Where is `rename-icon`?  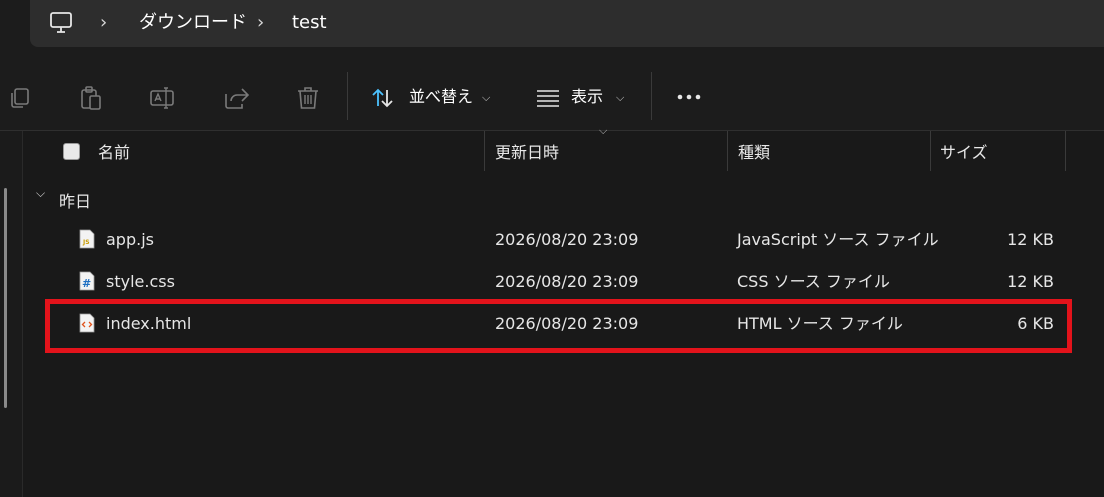 rename-icon is located at coordinates (162, 98).